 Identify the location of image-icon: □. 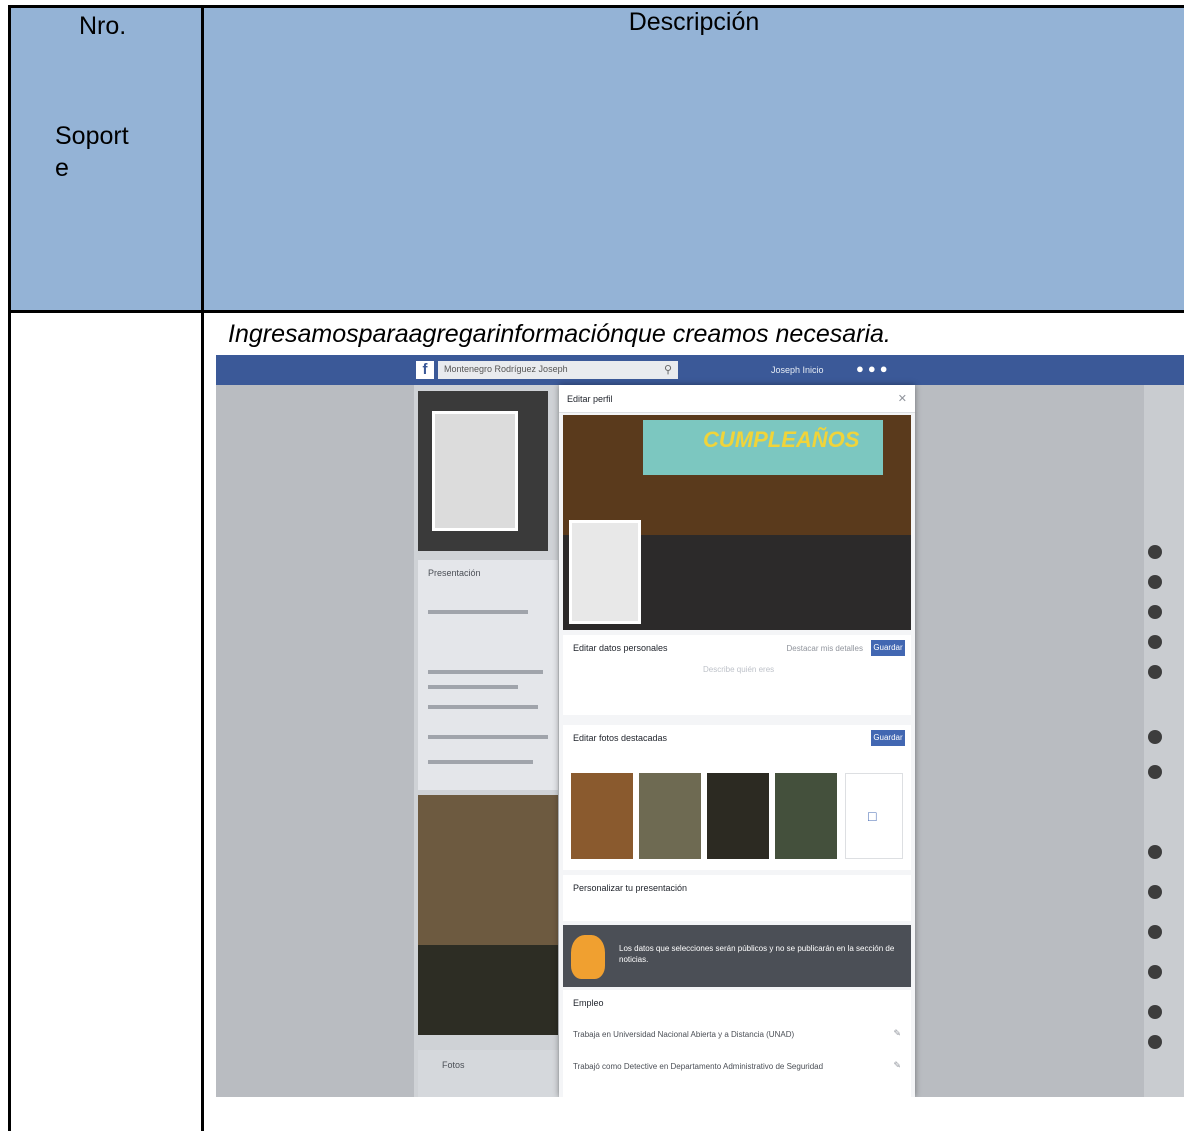
(872, 816).